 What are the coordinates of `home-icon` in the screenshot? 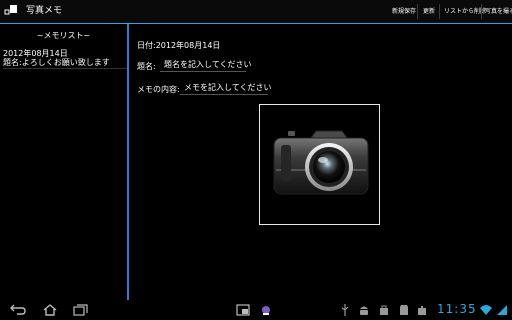 It's located at (50, 310).